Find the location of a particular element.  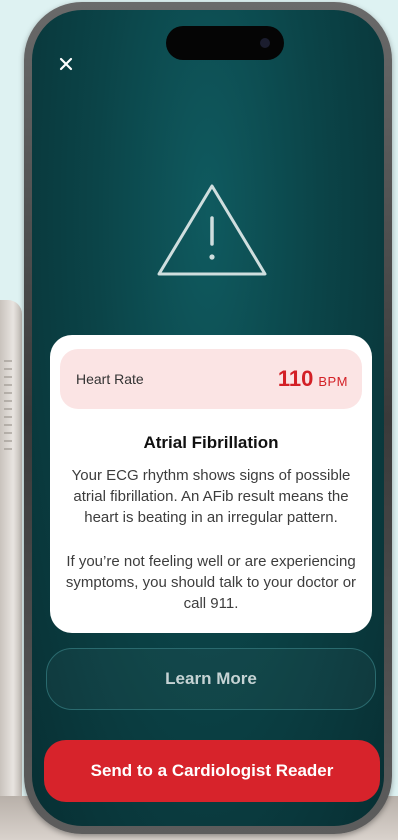

heart-rate-unit: BPM is located at coordinates (333, 381).